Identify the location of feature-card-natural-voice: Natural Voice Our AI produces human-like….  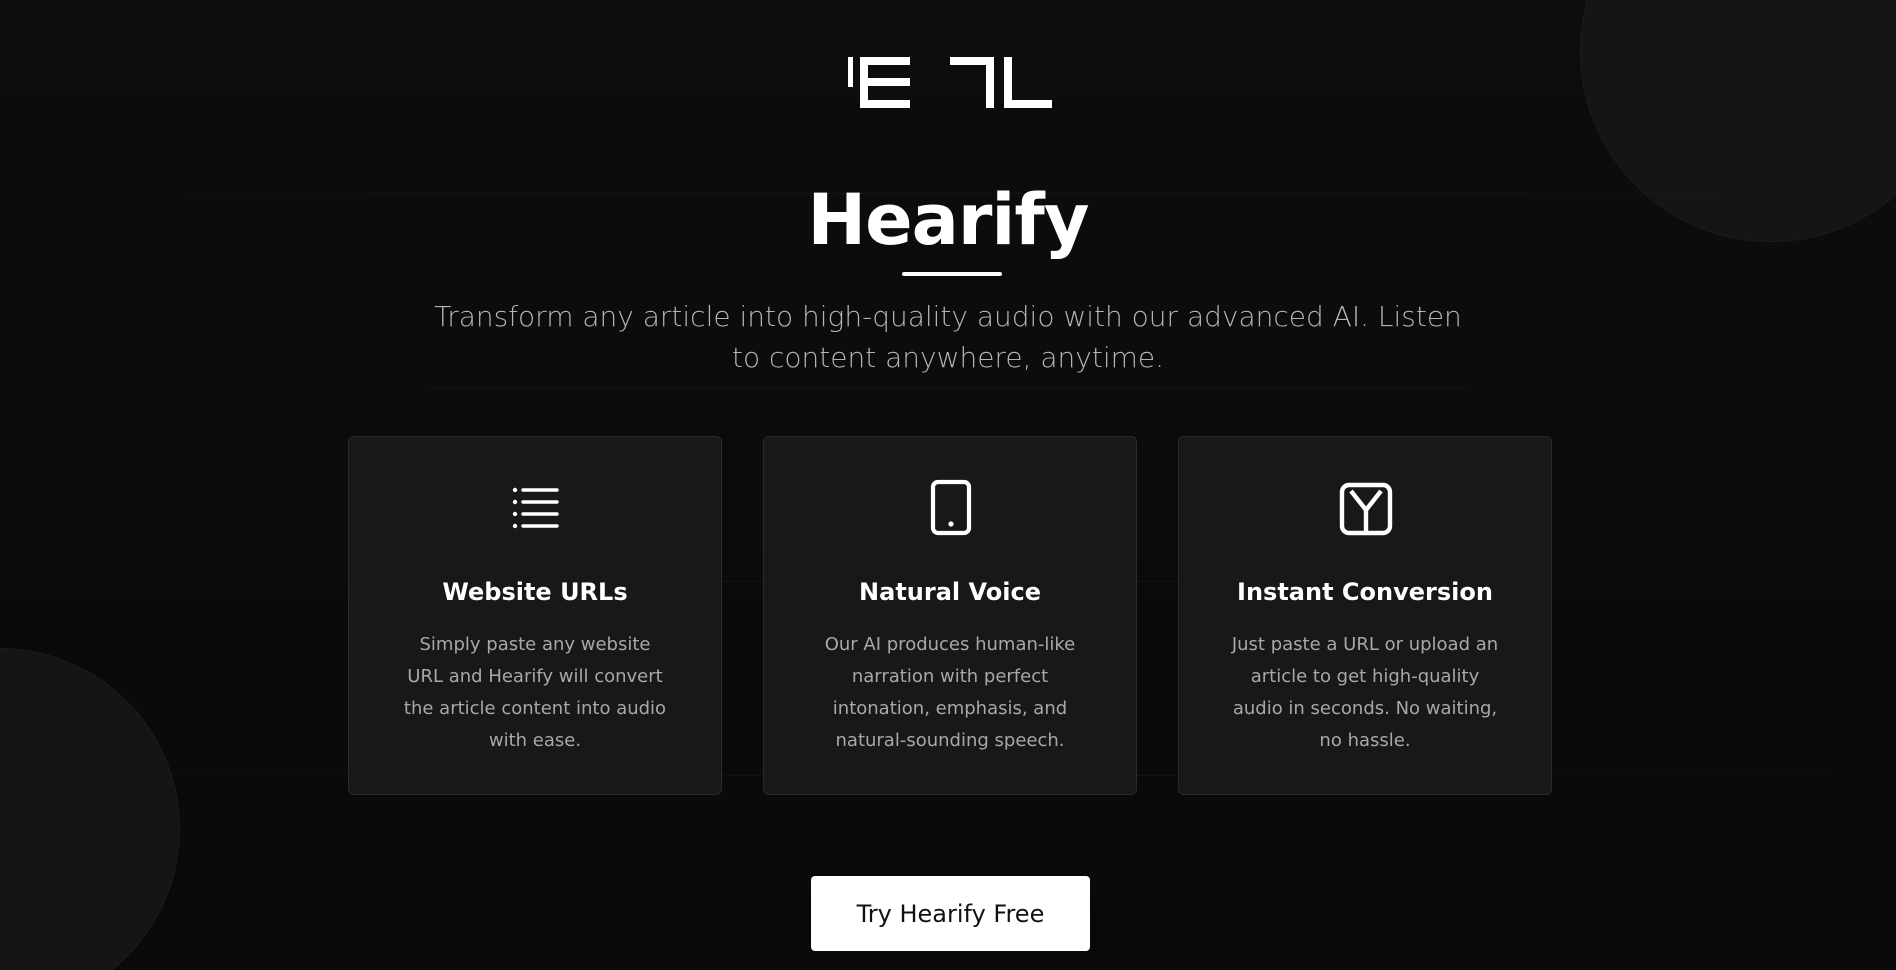
(950, 615).